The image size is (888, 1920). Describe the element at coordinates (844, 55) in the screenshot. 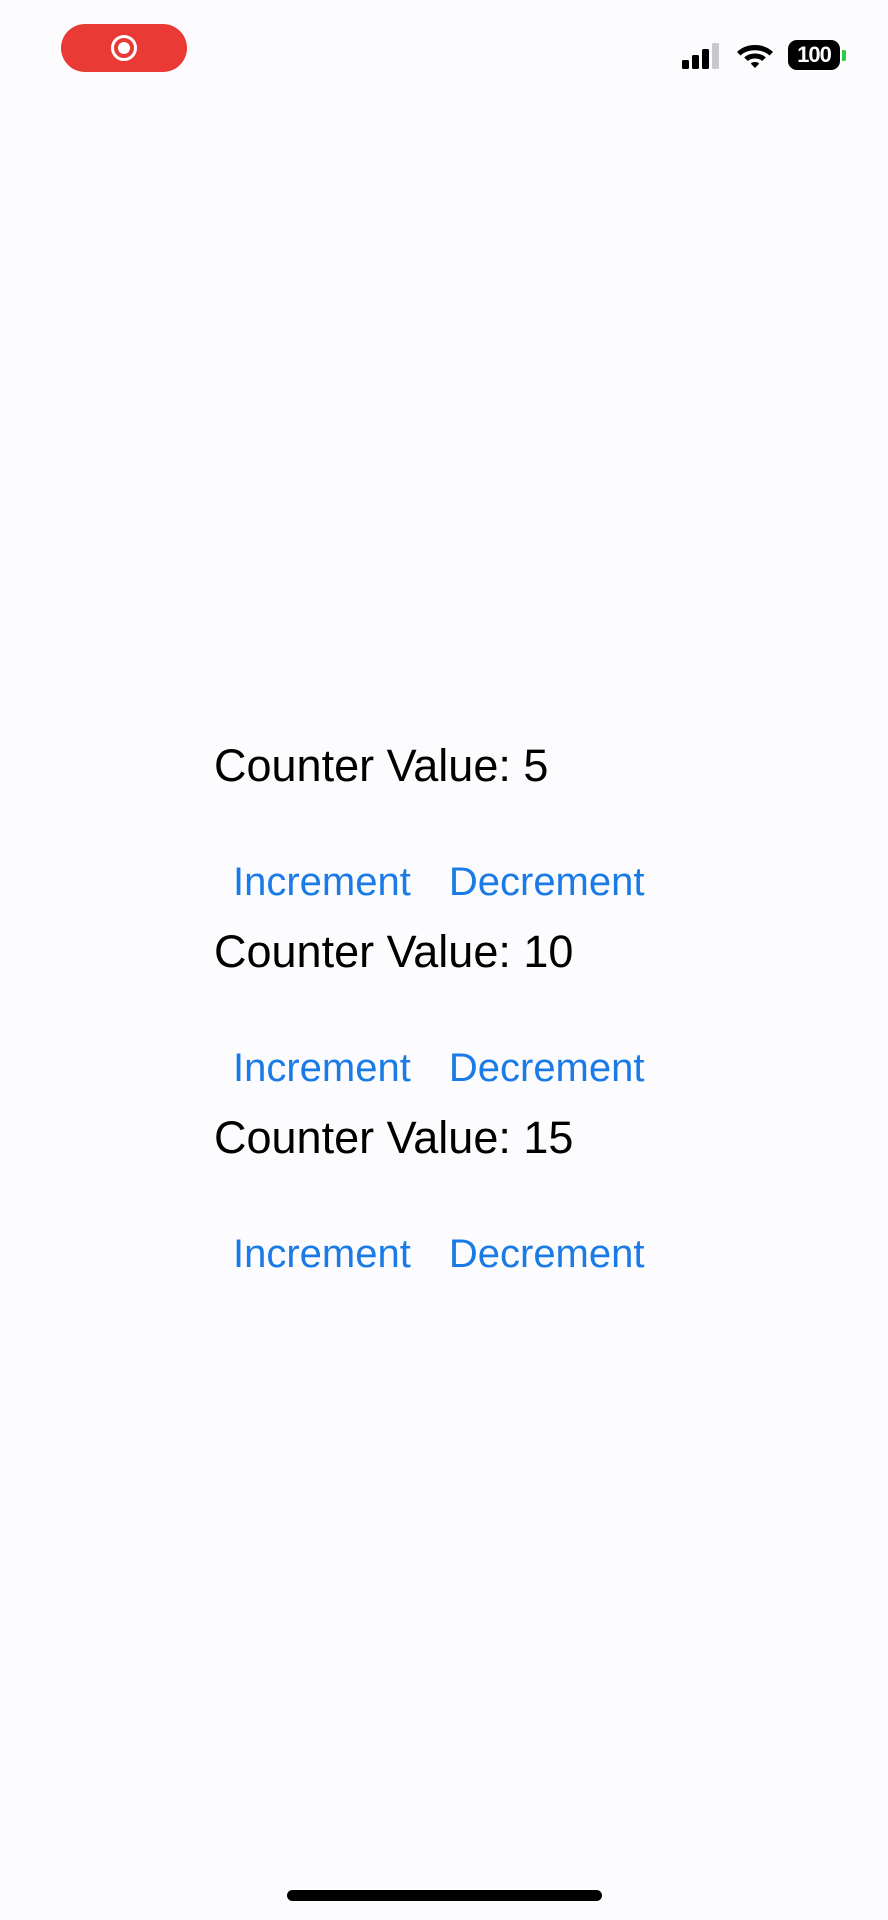

I see `battery-tip` at that location.